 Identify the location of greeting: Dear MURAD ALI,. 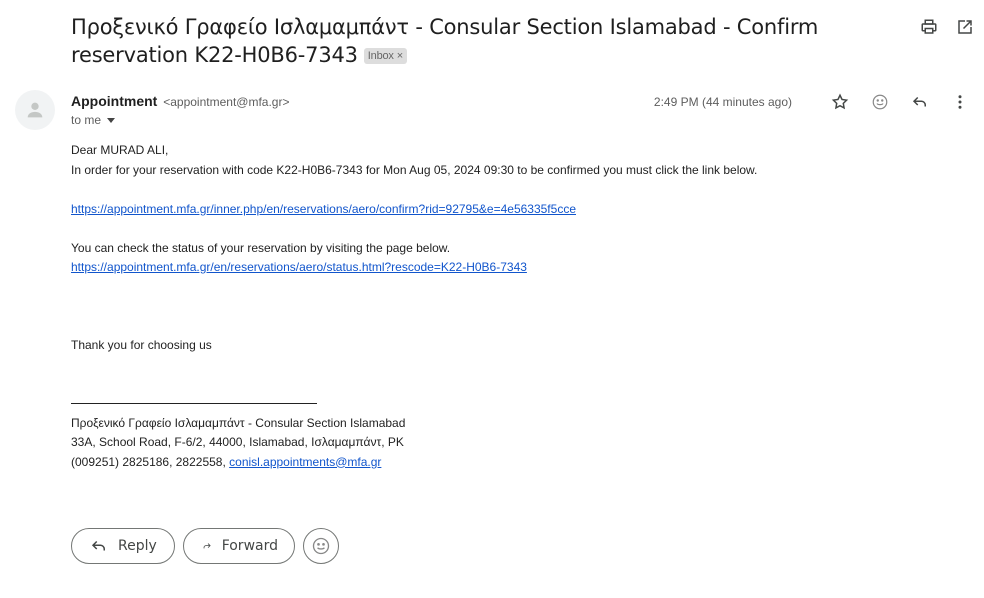
(120, 150).